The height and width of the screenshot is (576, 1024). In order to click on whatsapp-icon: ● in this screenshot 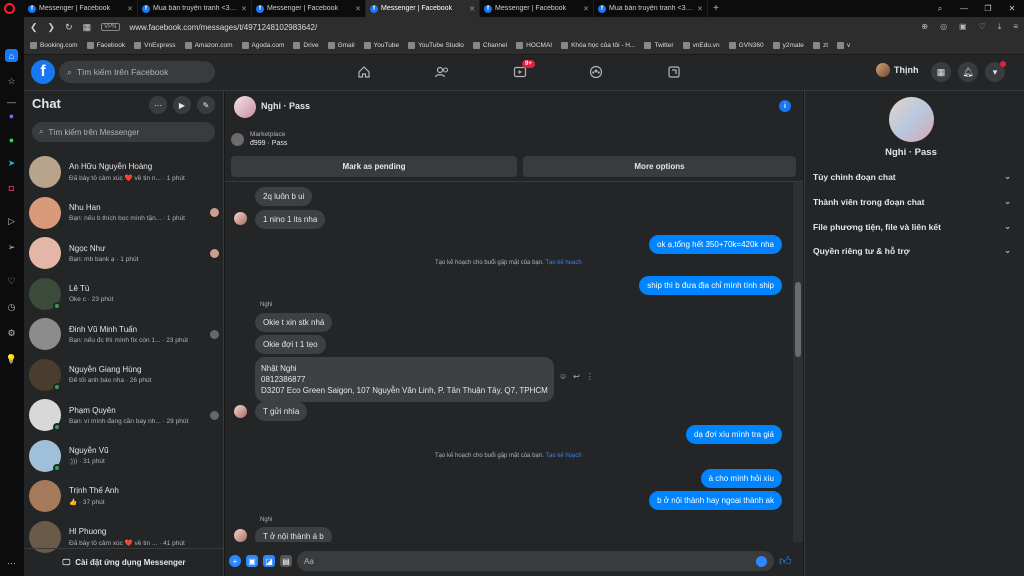, I will do `click(11, 139)`.